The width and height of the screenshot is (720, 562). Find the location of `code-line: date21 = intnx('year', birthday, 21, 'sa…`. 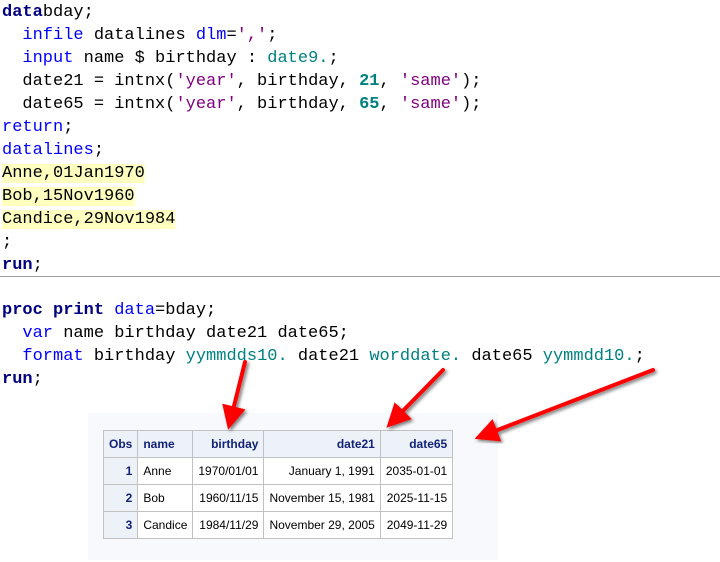

code-line: date21 = intnx('year', birthday, 21, 'sa… is located at coordinates (242, 81).